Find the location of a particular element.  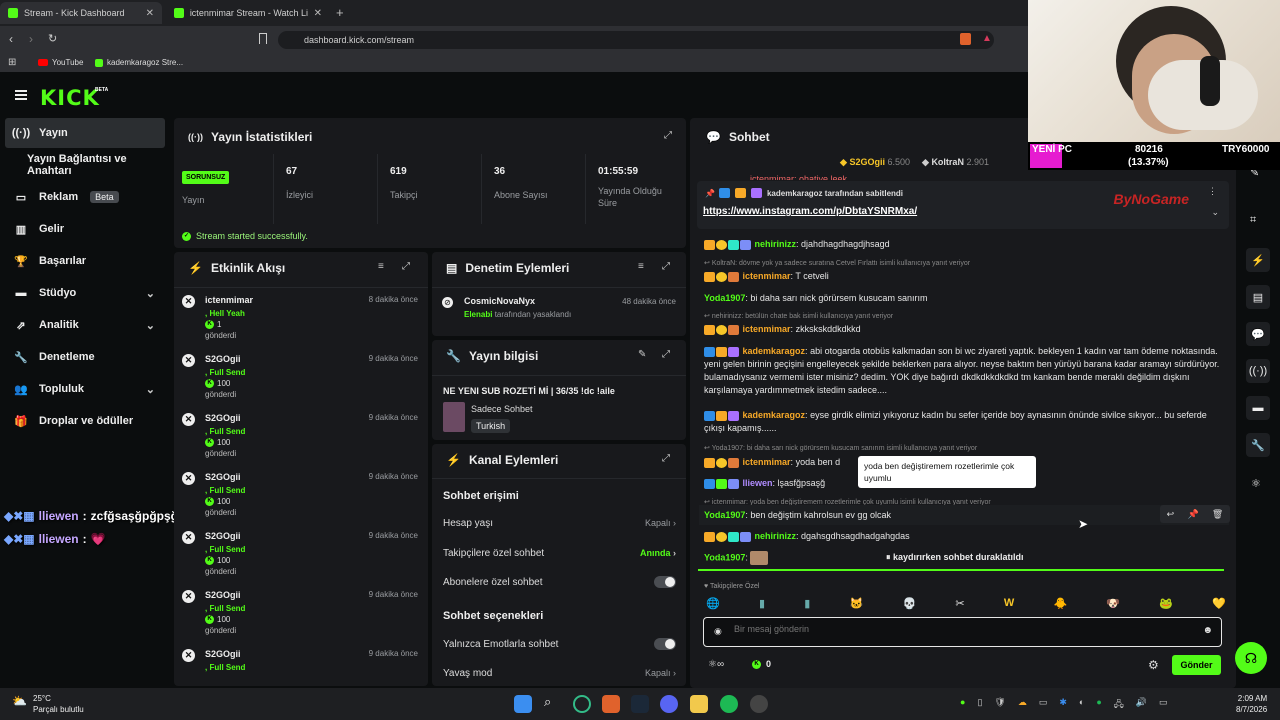

crop-icon: ⌗ is located at coordinates (1253, 220).